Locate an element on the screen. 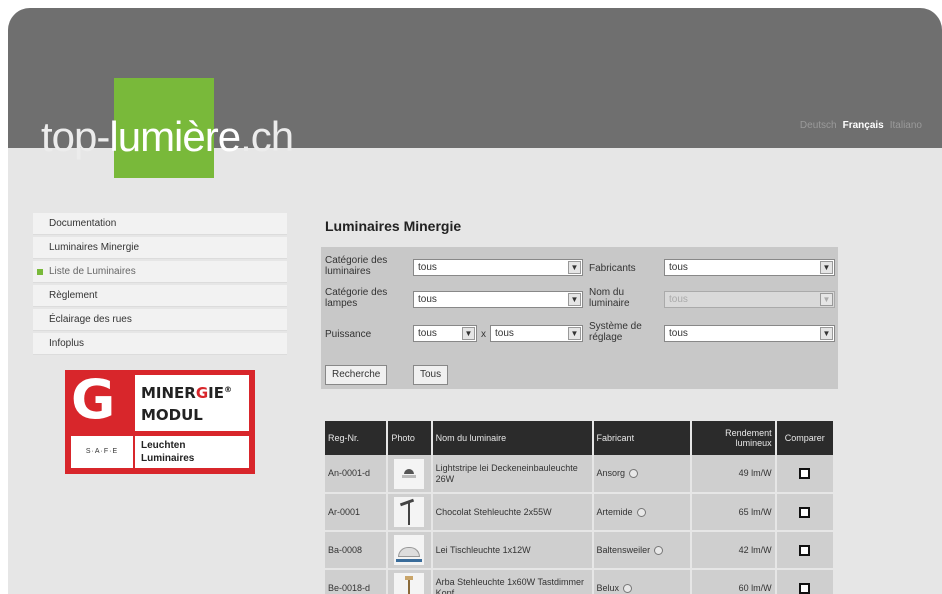 Image resolution: width=942 pixels, height=594 pixels. site-logo: top-lumière.ch is located at coordinates (167, 137).